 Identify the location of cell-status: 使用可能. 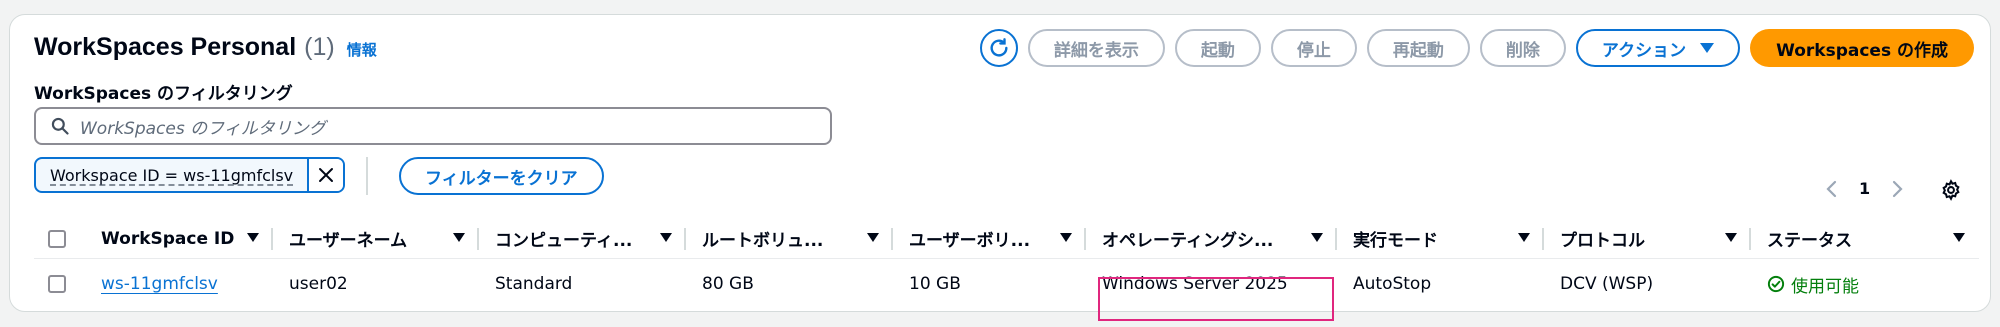
(1865, 284).